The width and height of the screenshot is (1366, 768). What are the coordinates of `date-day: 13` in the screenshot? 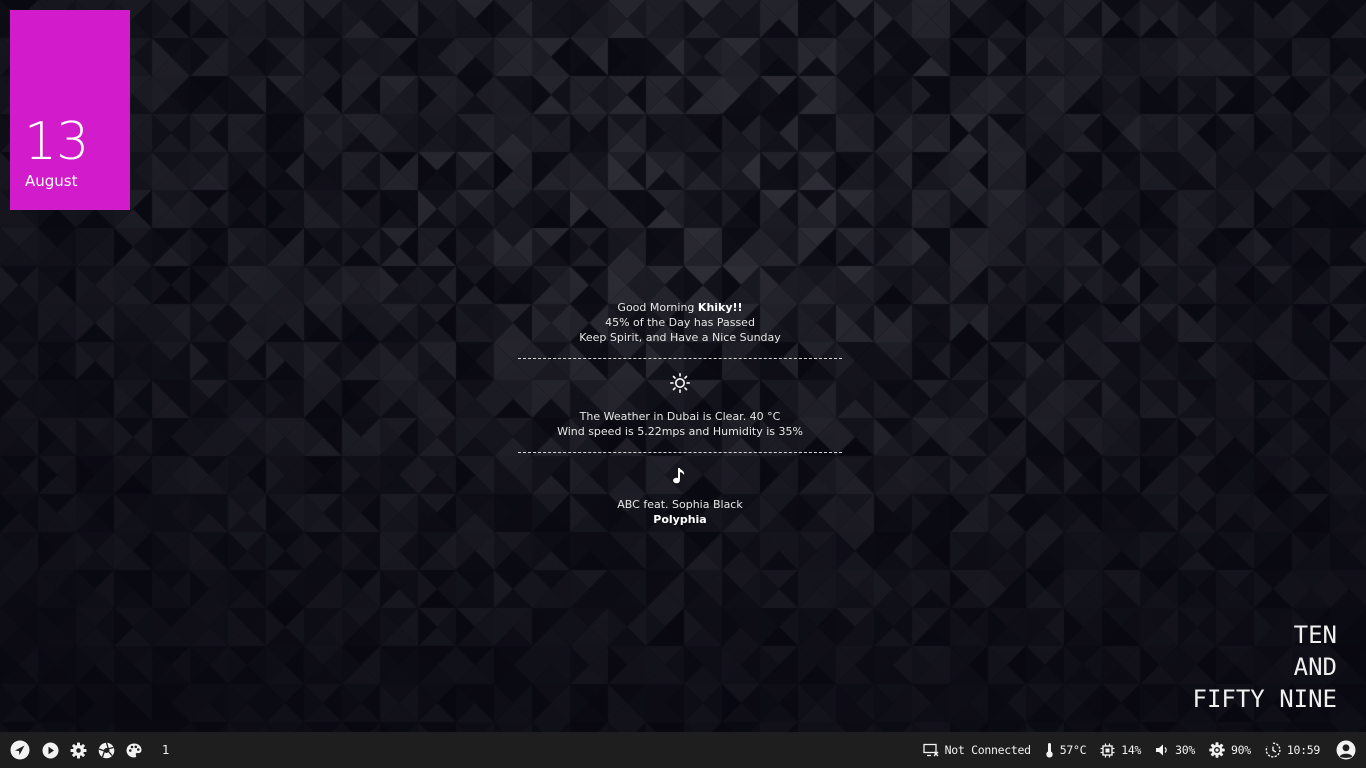 It's located at (56, 142).